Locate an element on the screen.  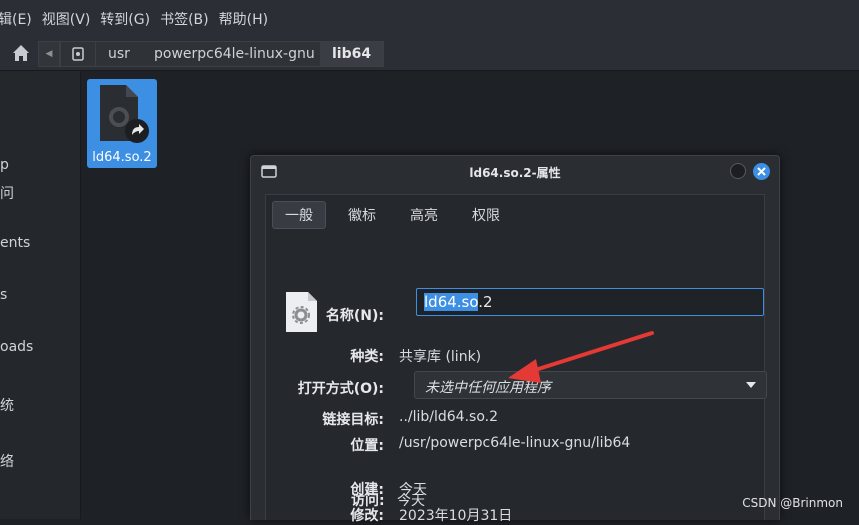
tab-emblems: 徽标 is located at coordinates (362, 215).